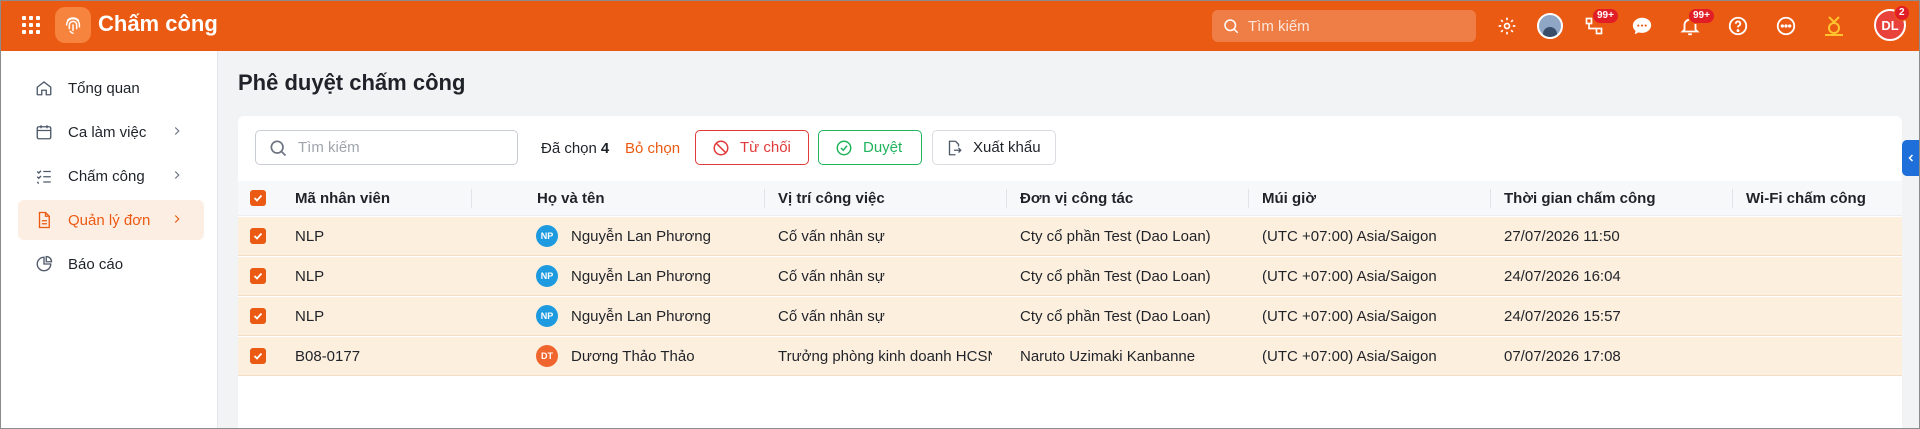 Image resolution: width=1920 pixels, height=429 pixels. Describe the element at coordinates (1786, 26) in the screenshot. I see `more-icon` at that location.